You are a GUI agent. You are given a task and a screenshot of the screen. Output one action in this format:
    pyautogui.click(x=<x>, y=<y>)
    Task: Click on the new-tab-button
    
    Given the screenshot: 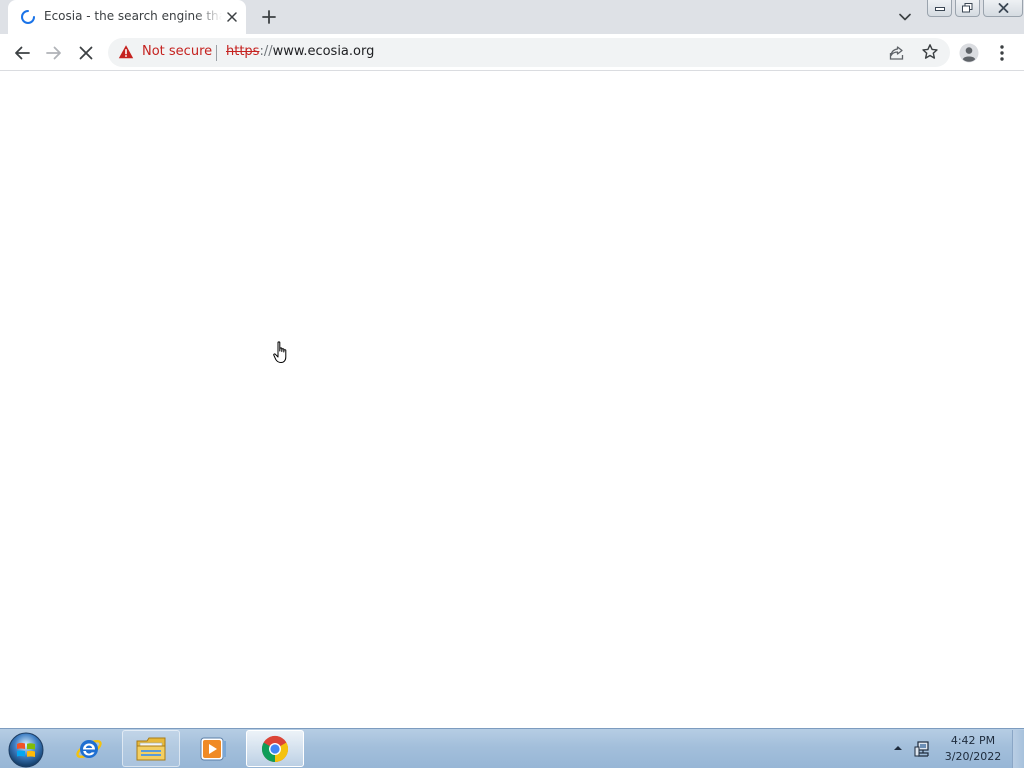 What is the action you would take?
    pyautogui.click(x=269, y=17)
    